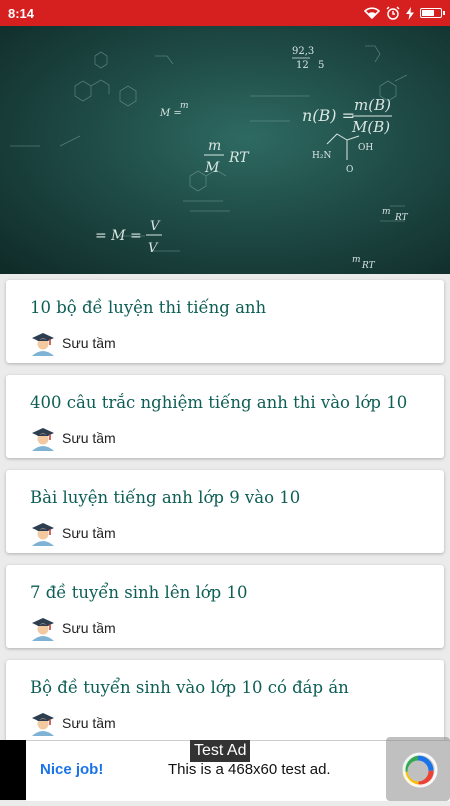 This screenshot has width=450, height=806. What do you see at coordinates (170, 113) in the screenshot?
I see `formula-M-eq: M =` at bounding box center [170, 113].